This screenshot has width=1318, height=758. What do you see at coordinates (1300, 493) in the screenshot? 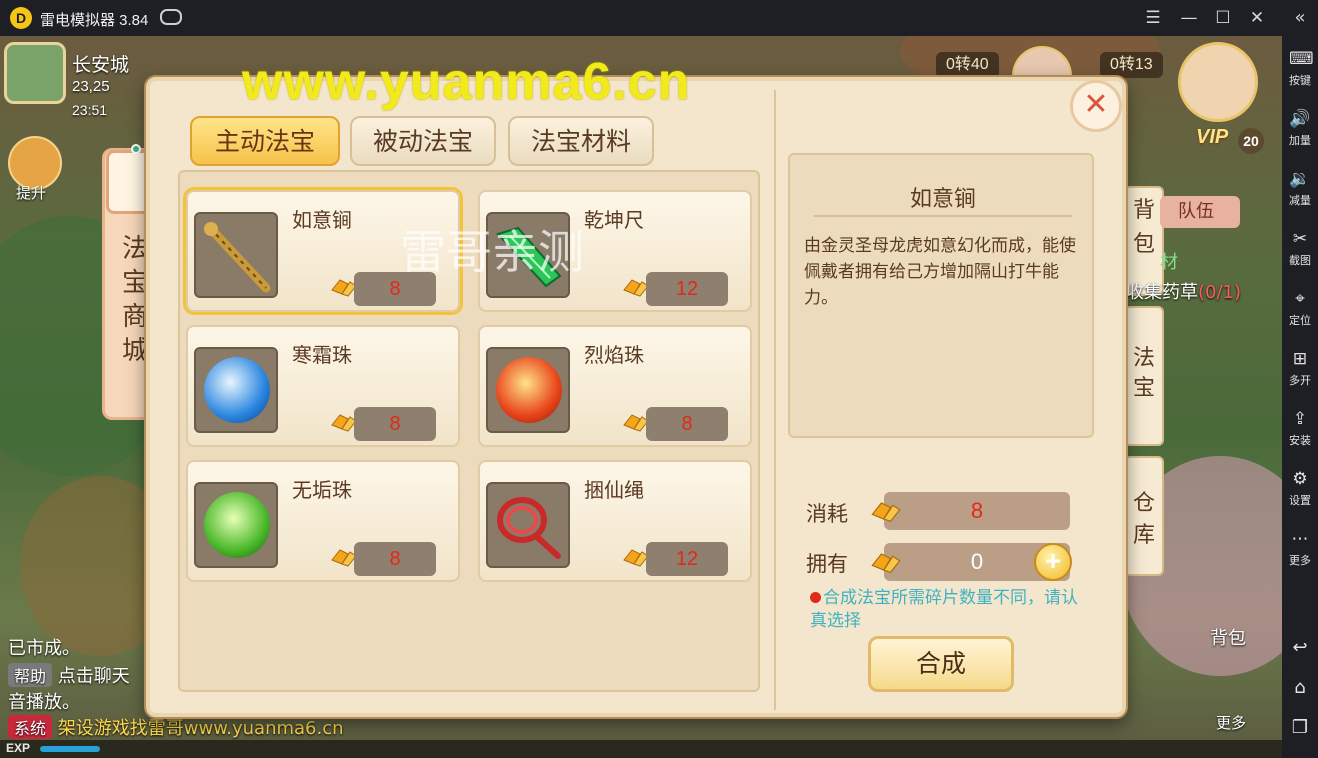
I see `toolbar-item-settings: ⚙ 设置` at bounding box center [1300, 493].